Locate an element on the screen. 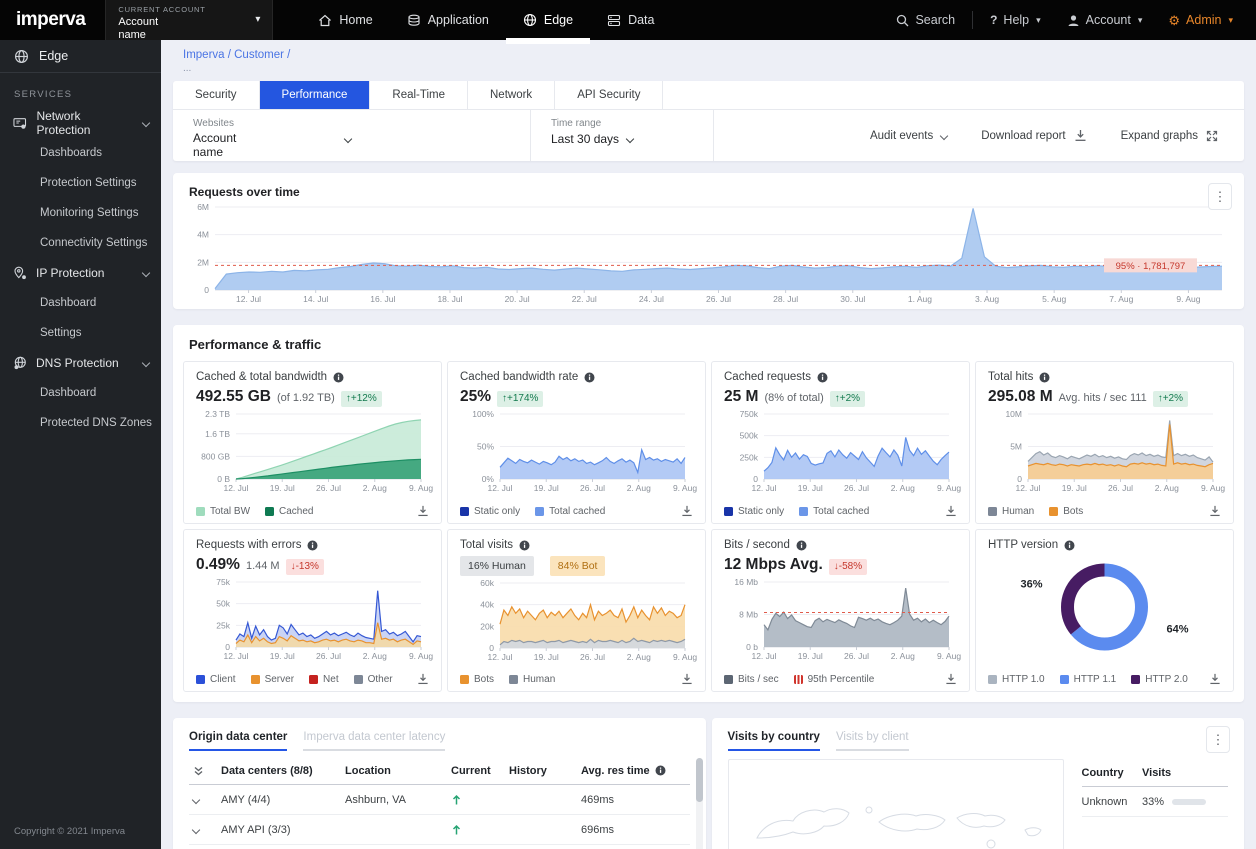  col-location: Location is located at coordinates (398, 771).